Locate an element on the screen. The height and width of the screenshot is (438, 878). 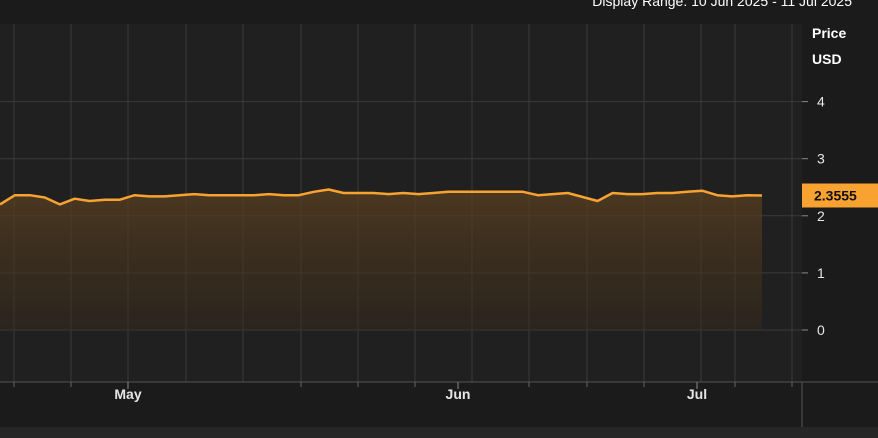
y-tick-label: 2 is located at coordinates (821, 216).